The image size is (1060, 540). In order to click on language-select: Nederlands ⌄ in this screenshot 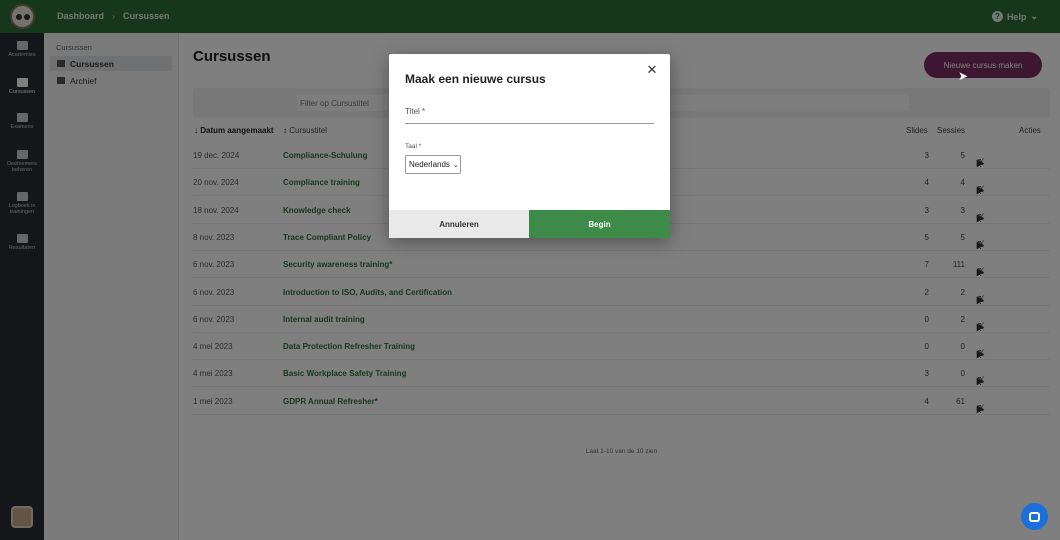, I will do `click(433, 164)`.